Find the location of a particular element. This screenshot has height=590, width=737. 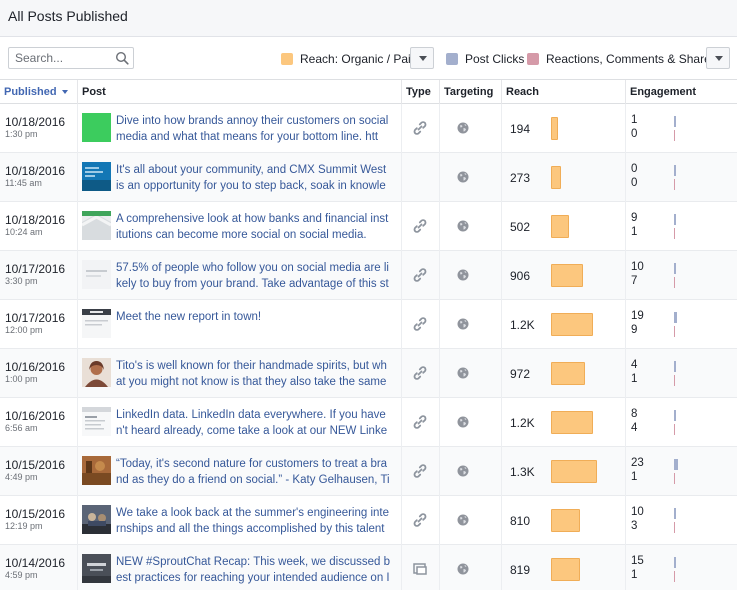

search-icon is located at coordinates (122, 58).